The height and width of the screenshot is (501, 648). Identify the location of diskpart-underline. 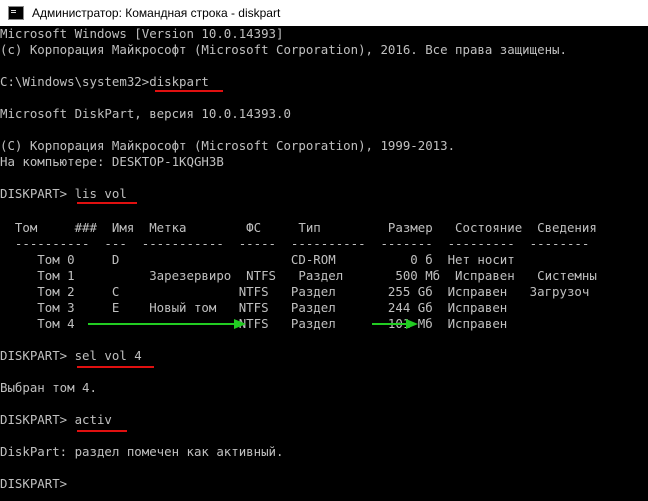
(189, 91).